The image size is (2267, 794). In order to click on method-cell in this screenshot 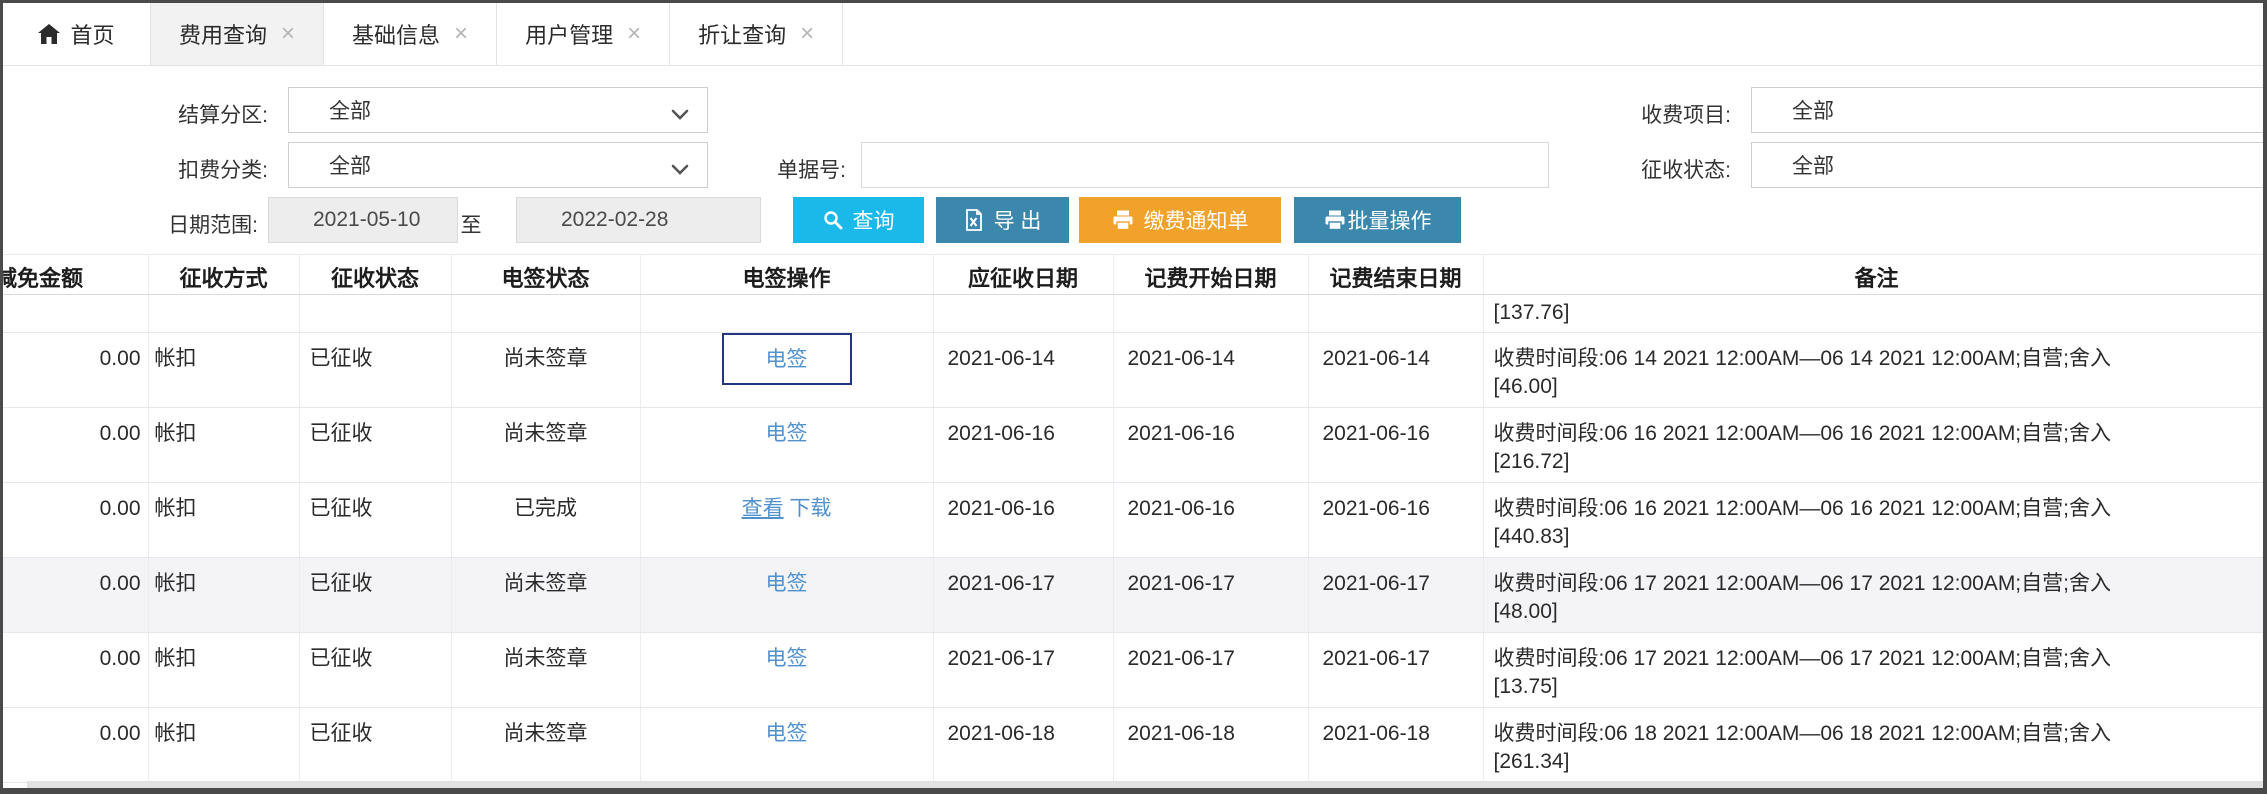, I will do `click(224, 313)`.